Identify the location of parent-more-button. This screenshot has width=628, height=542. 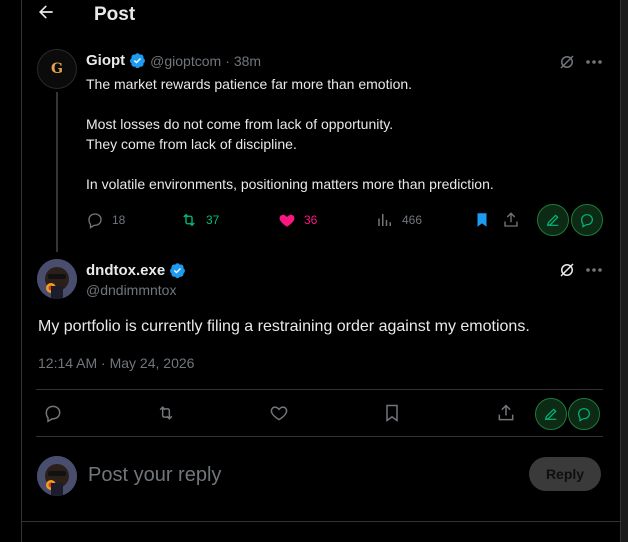
(594, 62).